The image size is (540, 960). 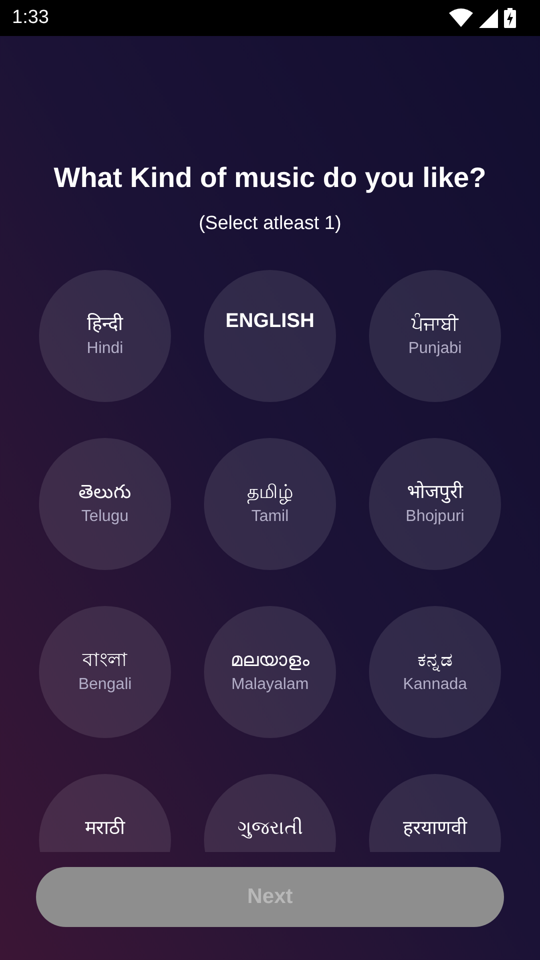 What do you see at coordinates (270, 493) in the screenshot?
I see `native-name: தமிழ்` at bounding box center [270, 493].